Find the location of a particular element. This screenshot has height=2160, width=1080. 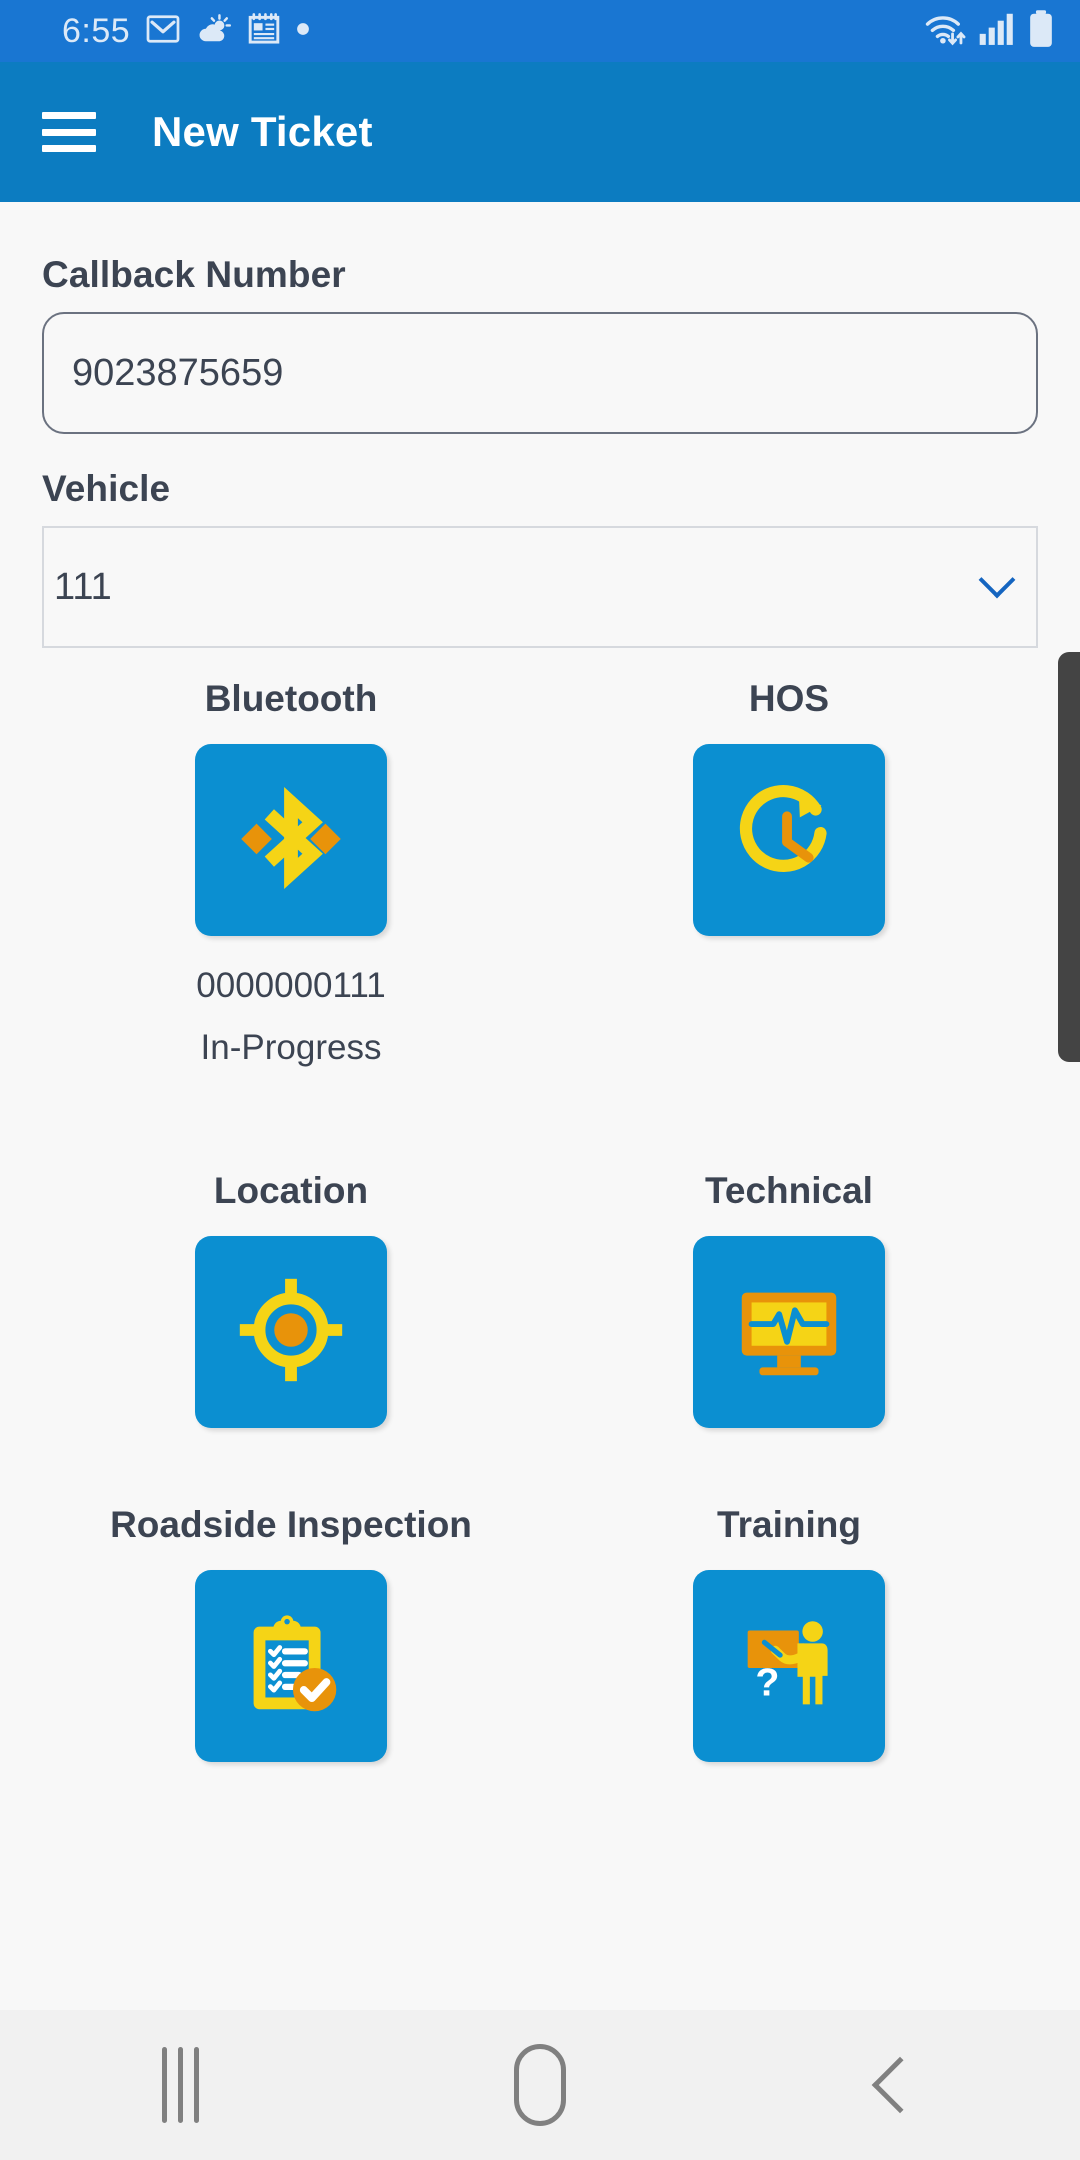

training-tile-button: ? is located at coordinates (789, 1666).